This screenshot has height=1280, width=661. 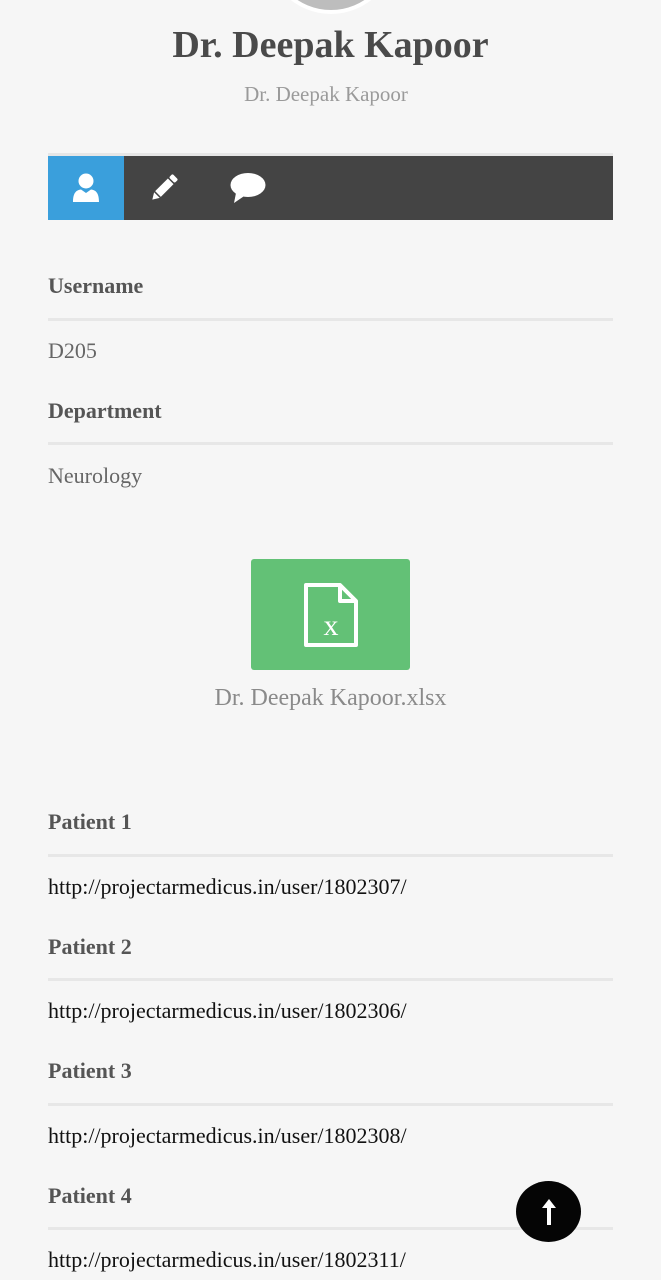 What do you see at coordinates (105, 410) in the screenshot?
I see `department-label: Department` at bounding box center [105, 410].